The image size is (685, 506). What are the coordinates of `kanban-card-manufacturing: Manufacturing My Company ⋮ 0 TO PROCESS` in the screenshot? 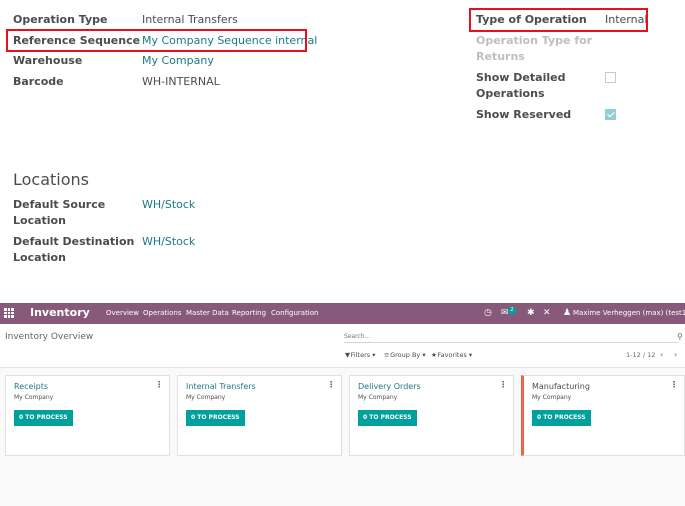 It's located at (603, 415).